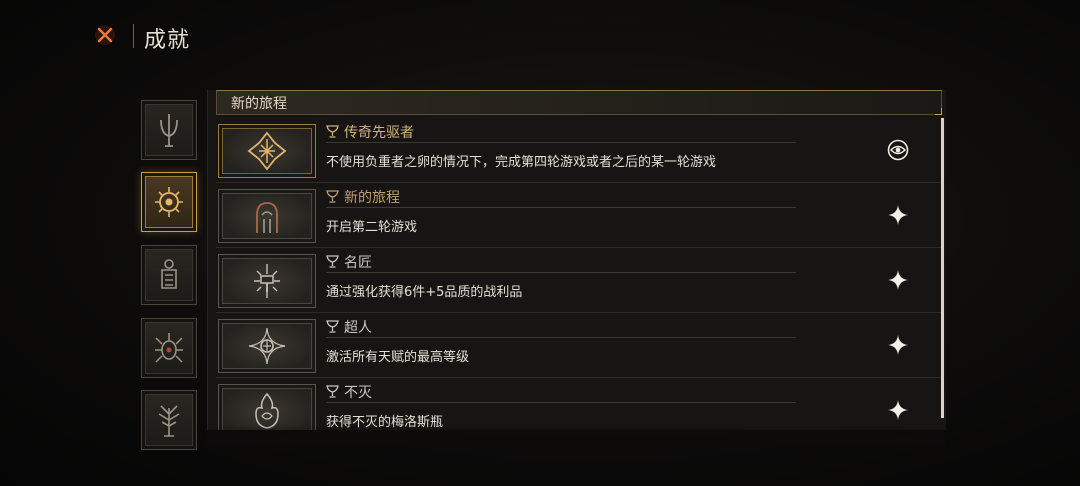 The height and width of the screenshot is (486, 1080). What do you see at coordinates (133, 36) in the screenshot?
I see `header-divider` at bounding box center [133, 36].